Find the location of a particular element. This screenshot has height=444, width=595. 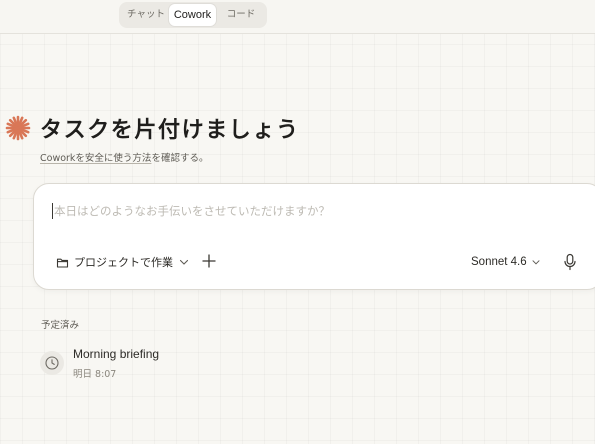

microphone-icon is located at coordinates (570, 262).